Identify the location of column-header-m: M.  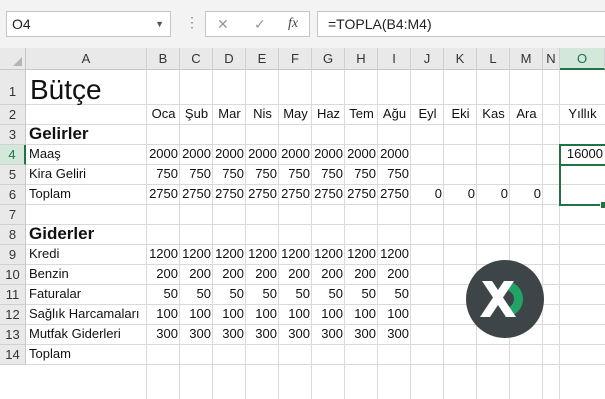
(526, 59).